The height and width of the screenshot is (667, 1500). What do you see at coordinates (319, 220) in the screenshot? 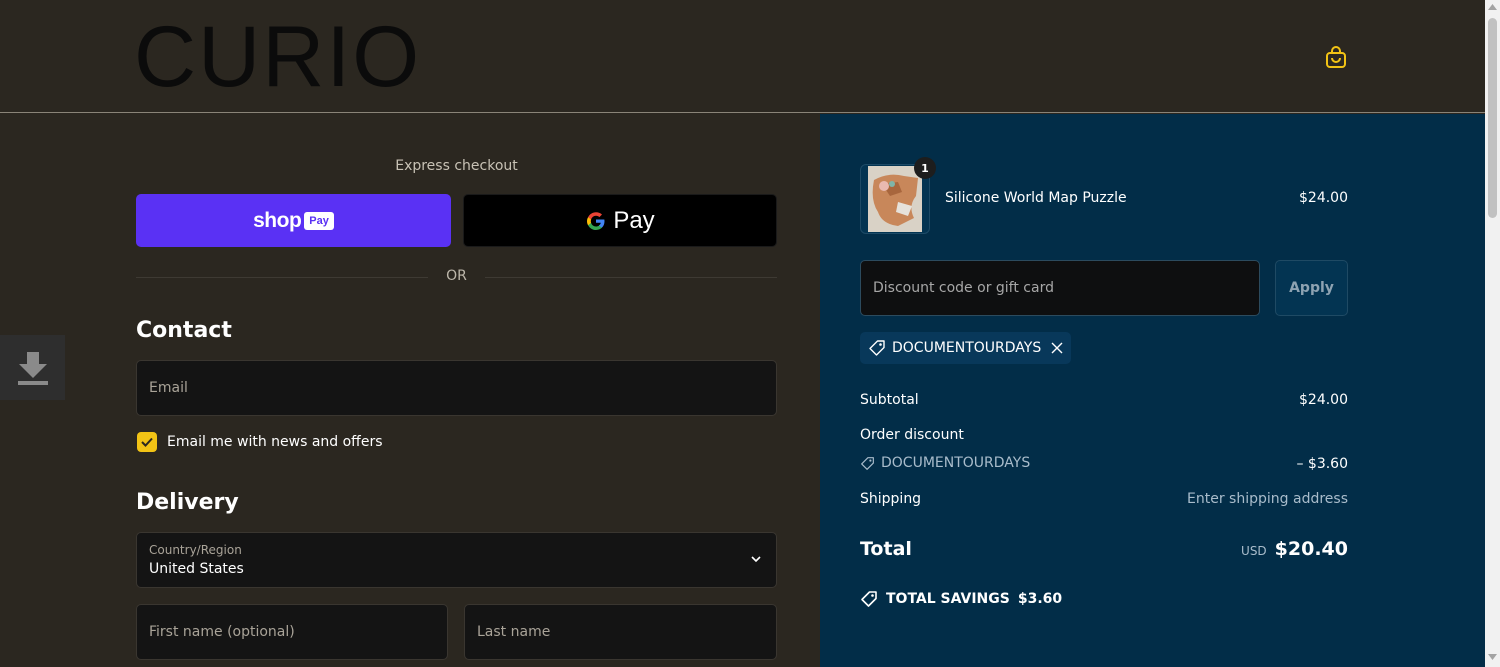
I see `shop-pay-box: Pay` at bounding box center [319, 220].